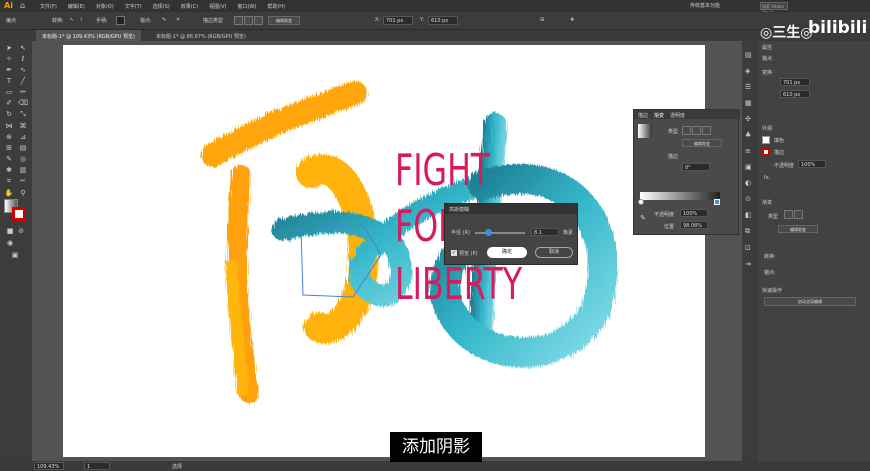 The width and height of the screenshot is (870, 471). What do you see at coordinates (10, 231) in the screenshot?
I see `color-mode-icon: ■` at bounding box center [10, 231].